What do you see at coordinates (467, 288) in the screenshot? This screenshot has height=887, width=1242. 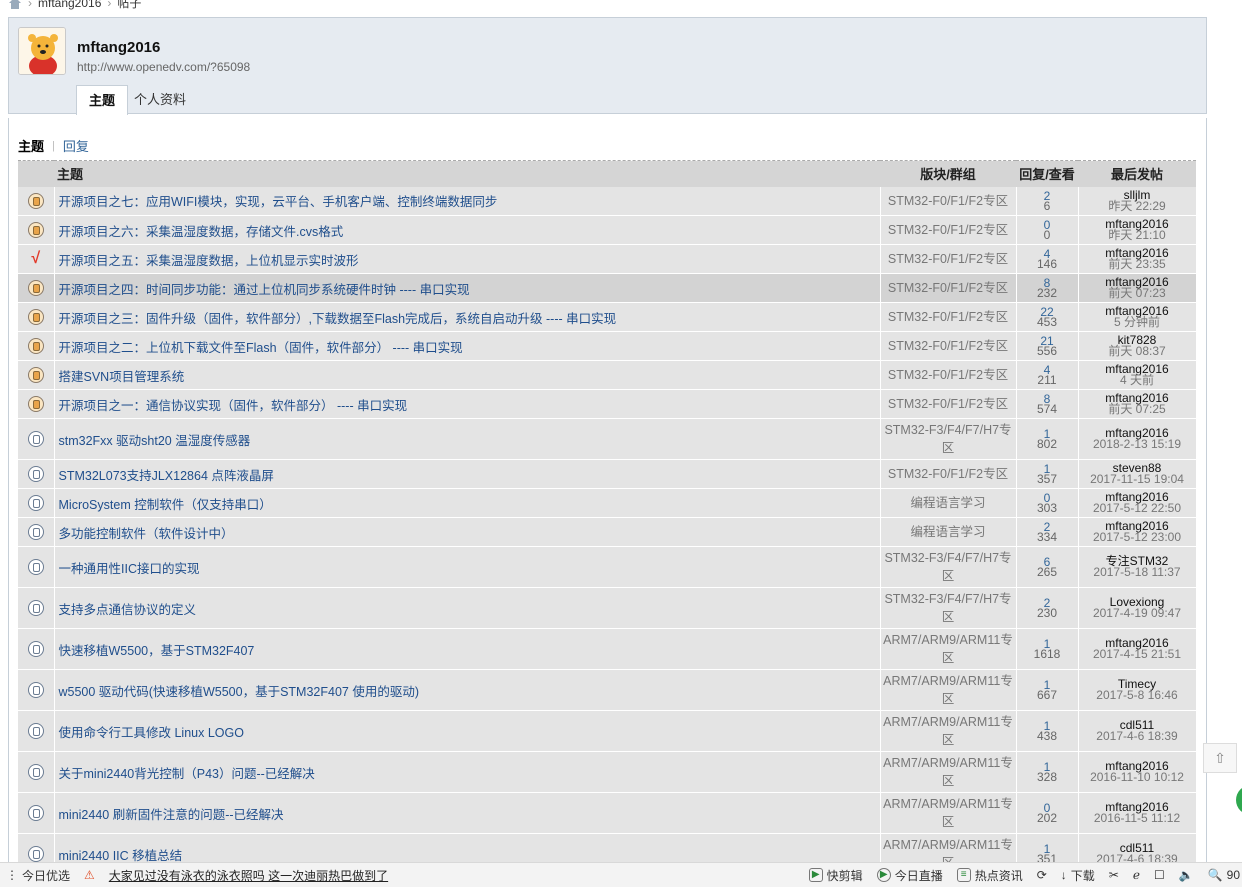 I see `topic-title: 开源项目之四：时间同步功能：通过上位机同步系统硬件时钟 ---- 串口实现` at bounding box center [467, 288].